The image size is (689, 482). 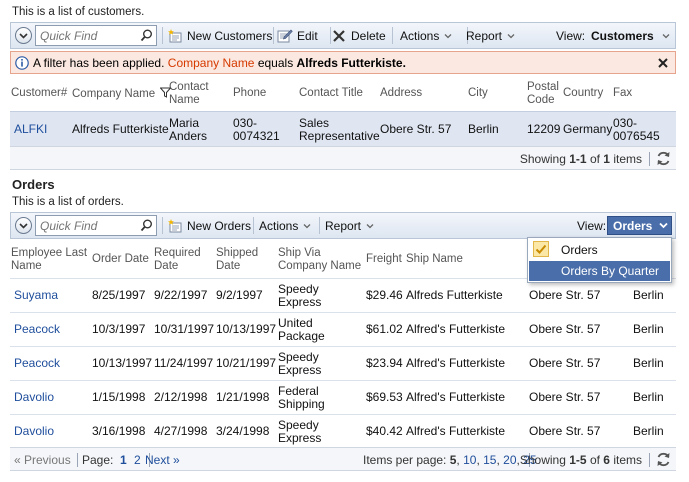 What do you see at coordinates (610, 271) in the screenshot?
I see `view-menu-item-orders-by-quarter-label: Orders By Quarter` at bounding box center [610, 271].